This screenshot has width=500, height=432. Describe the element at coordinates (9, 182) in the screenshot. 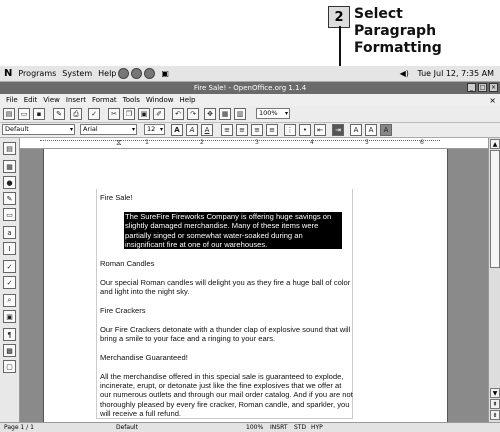

I see `insert-object-icon: ●` at that location.